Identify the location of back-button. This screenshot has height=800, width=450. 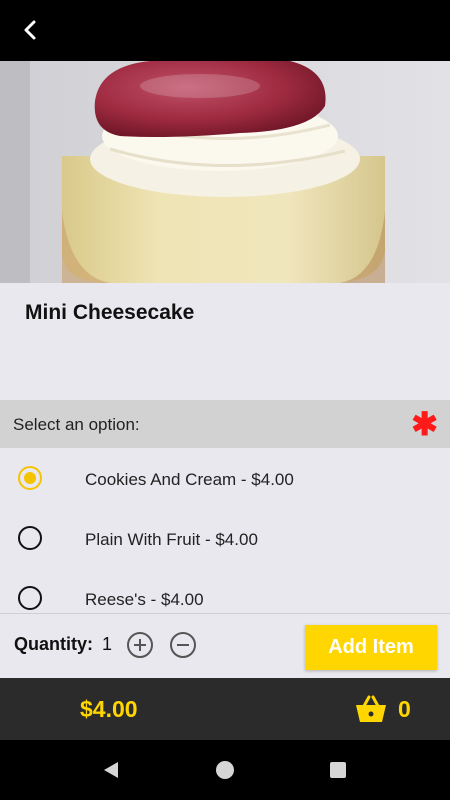
(30, 30).